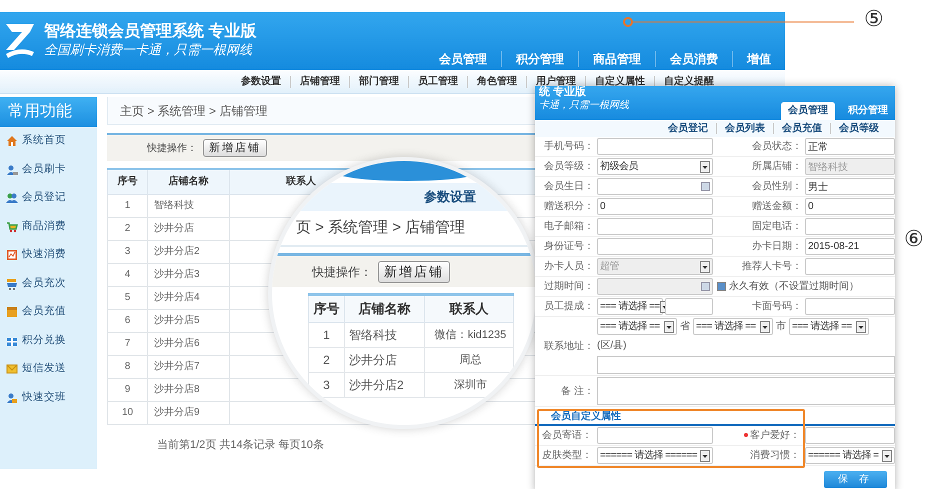 The image size is (942, 489). What do you see at coordinates (569, 167) in the screenshot?
I see `field-label: 会员等级：` at bounding box center [569, 167].